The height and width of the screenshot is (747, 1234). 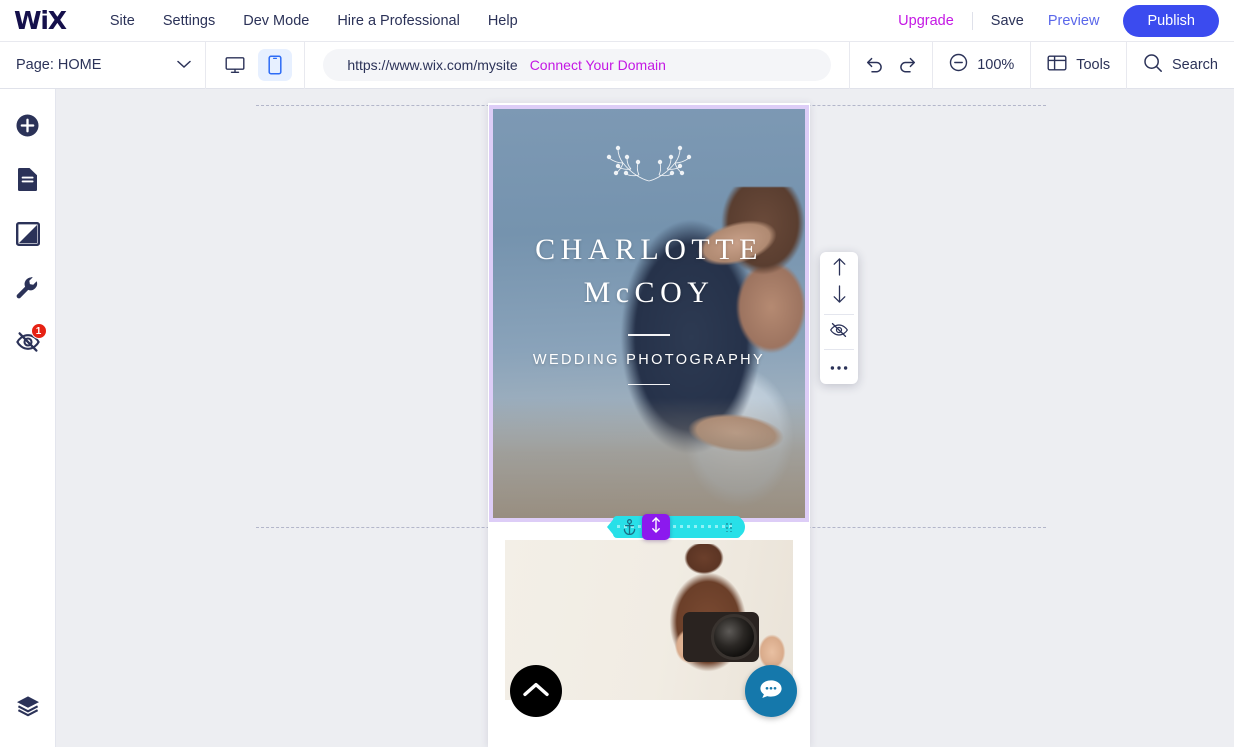 I want to click on sidebar-pages-button, so click(x=28, y=182).